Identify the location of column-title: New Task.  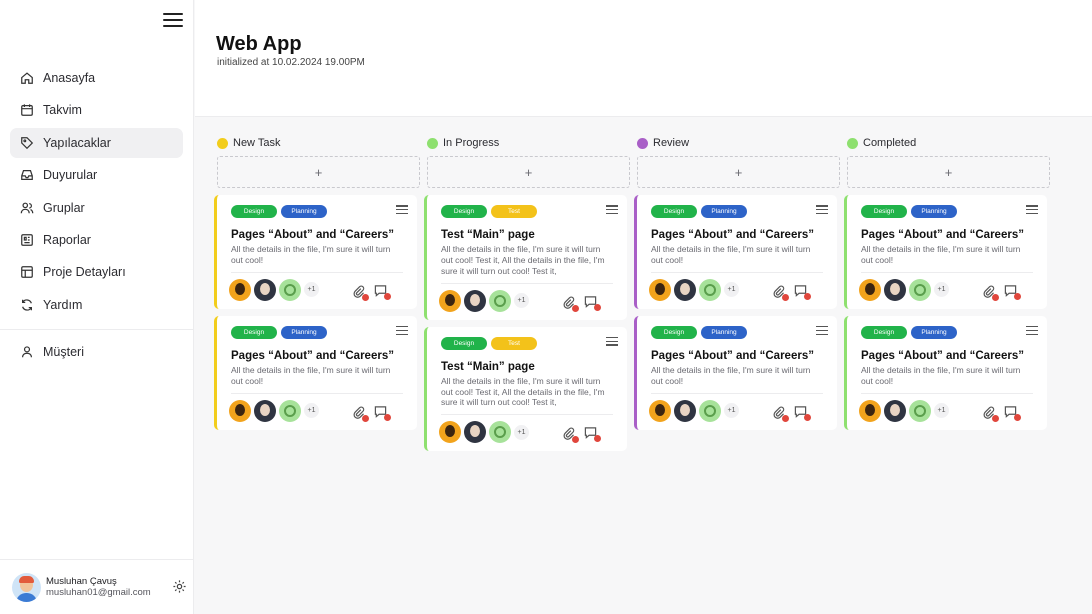
(257, 143).